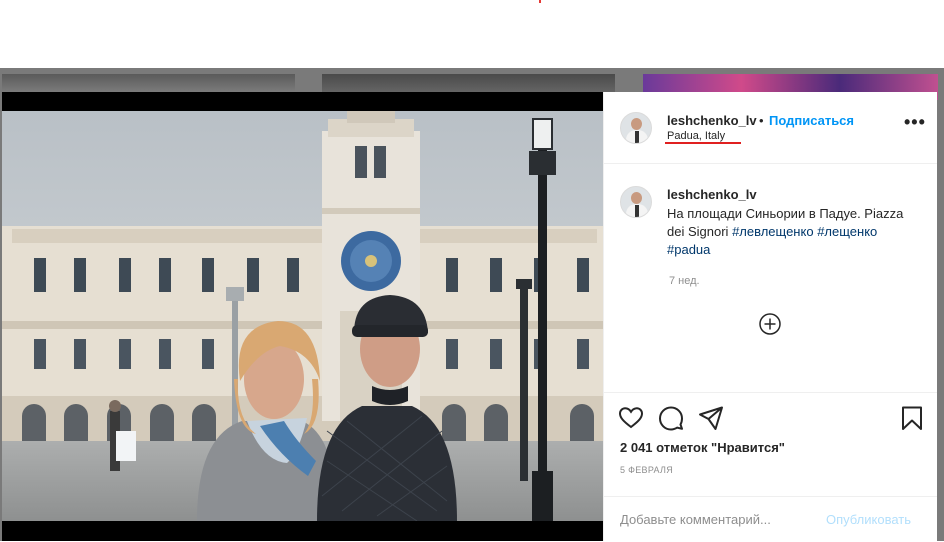  I want to click on red-mark, so click(540, 1).